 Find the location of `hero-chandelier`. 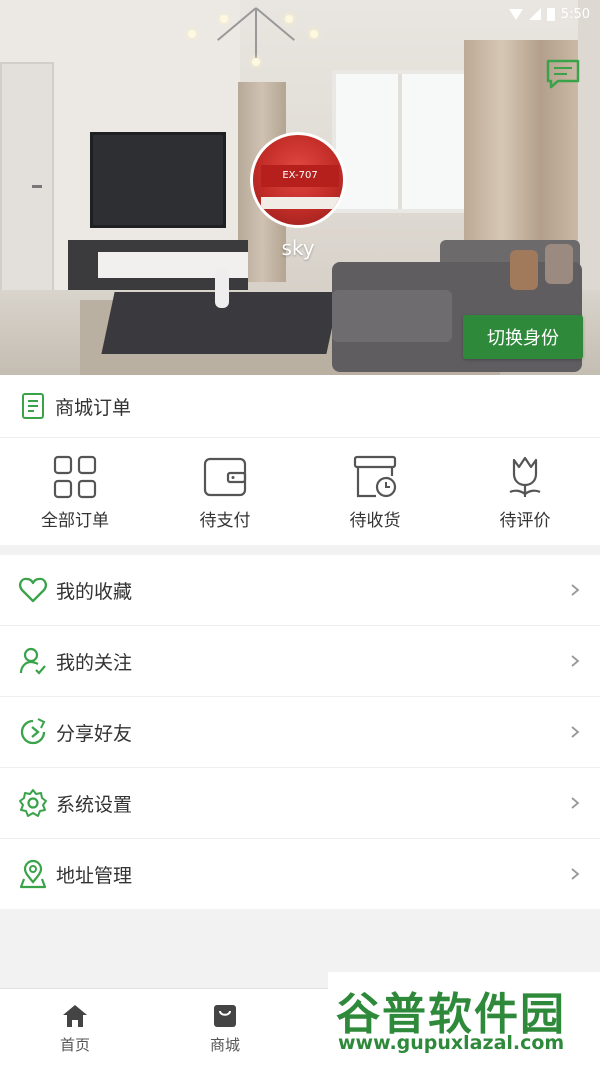

hero-chandelier is located at coordinates (255, 35).